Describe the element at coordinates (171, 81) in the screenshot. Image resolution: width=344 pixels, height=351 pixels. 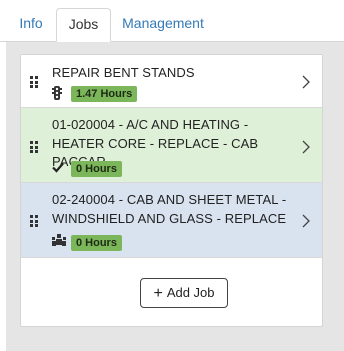
I see `job-row: REPAIR BENT STANDS 1.47 Hours` at that location.